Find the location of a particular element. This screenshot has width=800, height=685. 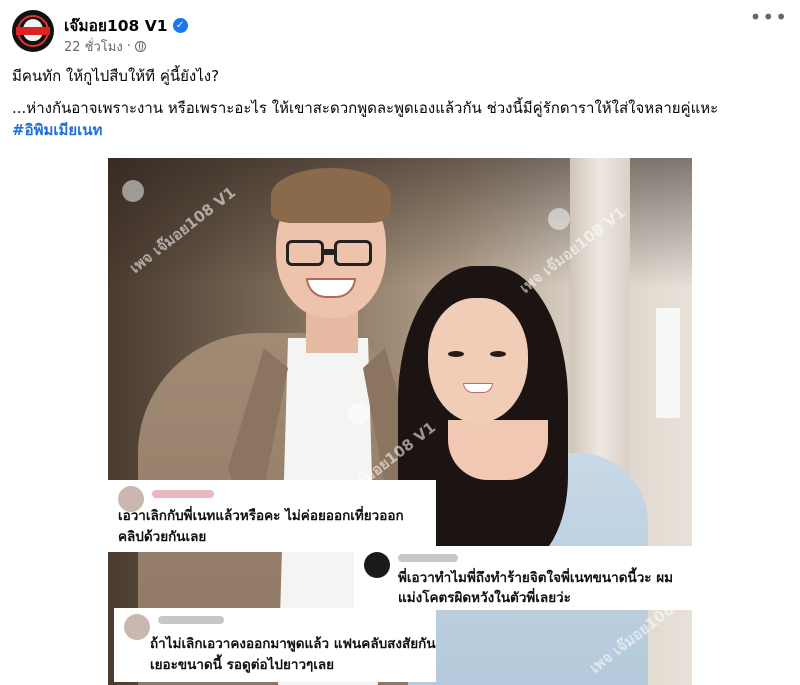

woman-eye-left is located at coordinates (456, 354).